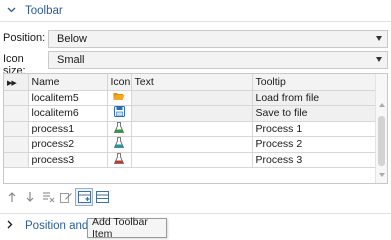 This screenshot has width=391, height=240. I want to click on table-row: localitem6 Save to file, so click(190, 113).